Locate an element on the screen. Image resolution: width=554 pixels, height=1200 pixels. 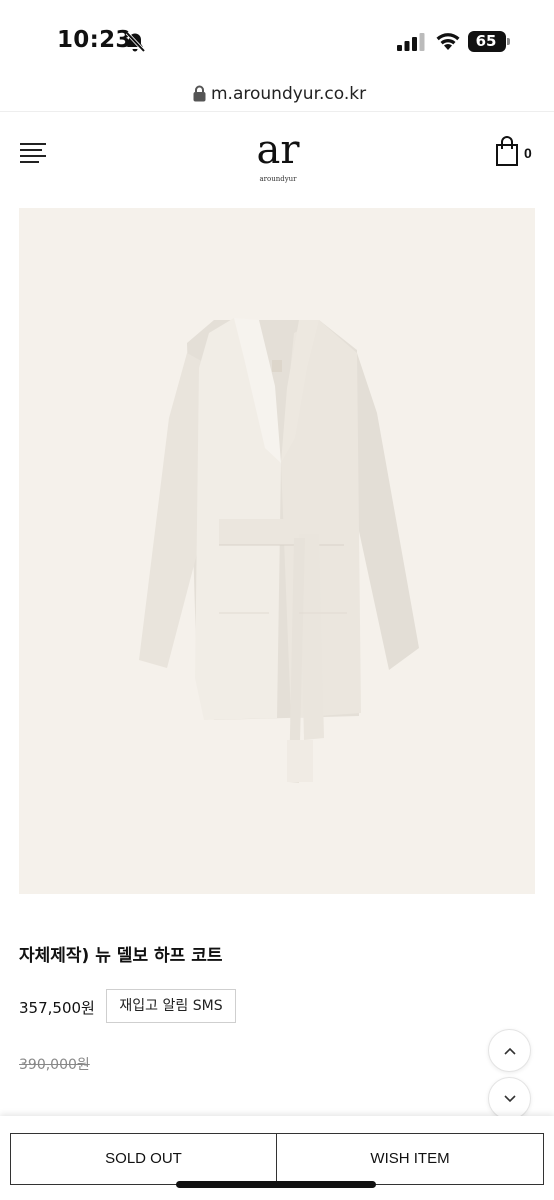
scroll-top-button is located at coordinates (509, 1050).